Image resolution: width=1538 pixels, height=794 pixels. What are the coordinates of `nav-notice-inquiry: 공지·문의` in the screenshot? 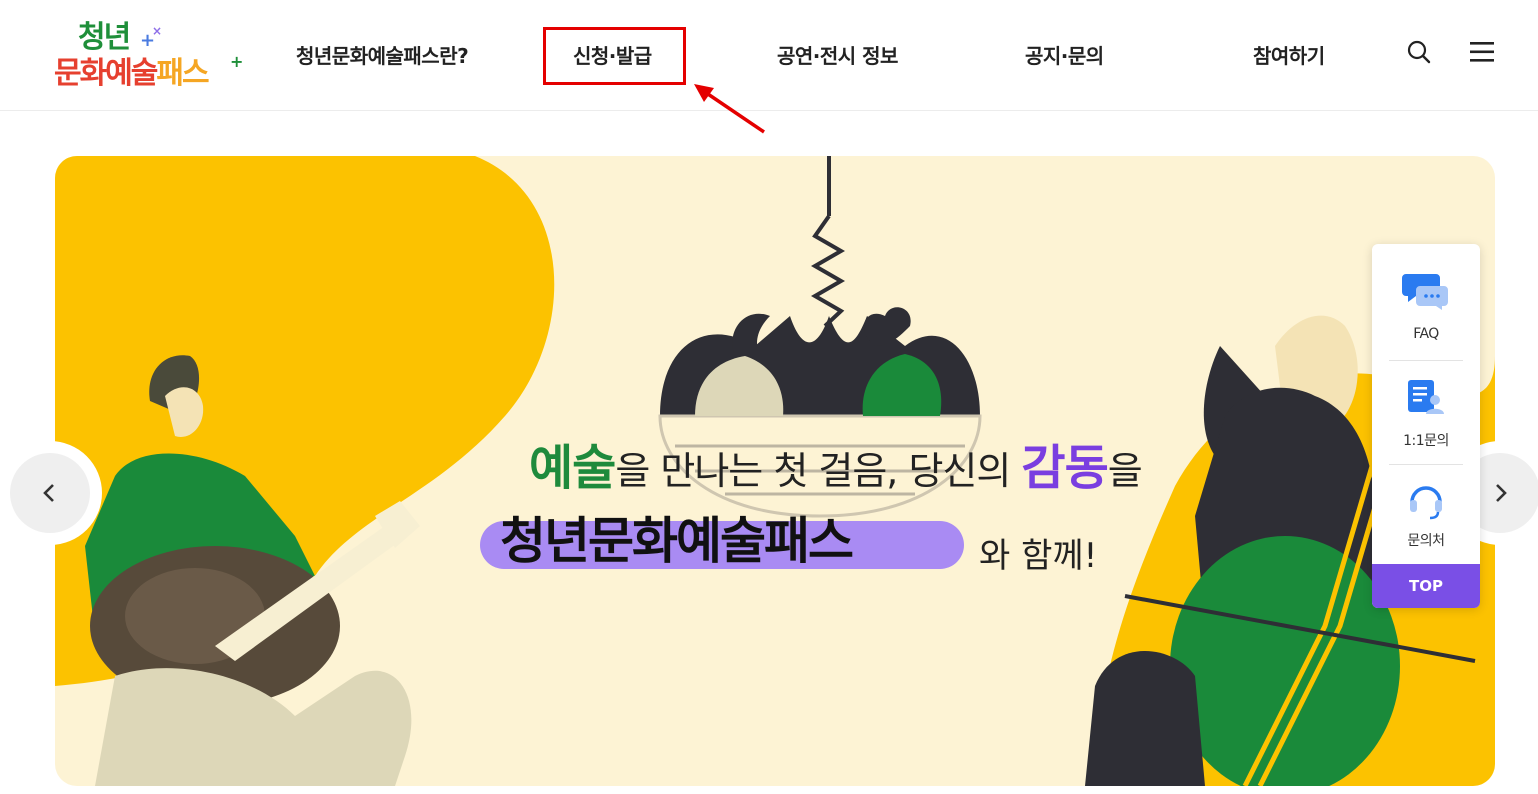 It's located at (1064, 54).